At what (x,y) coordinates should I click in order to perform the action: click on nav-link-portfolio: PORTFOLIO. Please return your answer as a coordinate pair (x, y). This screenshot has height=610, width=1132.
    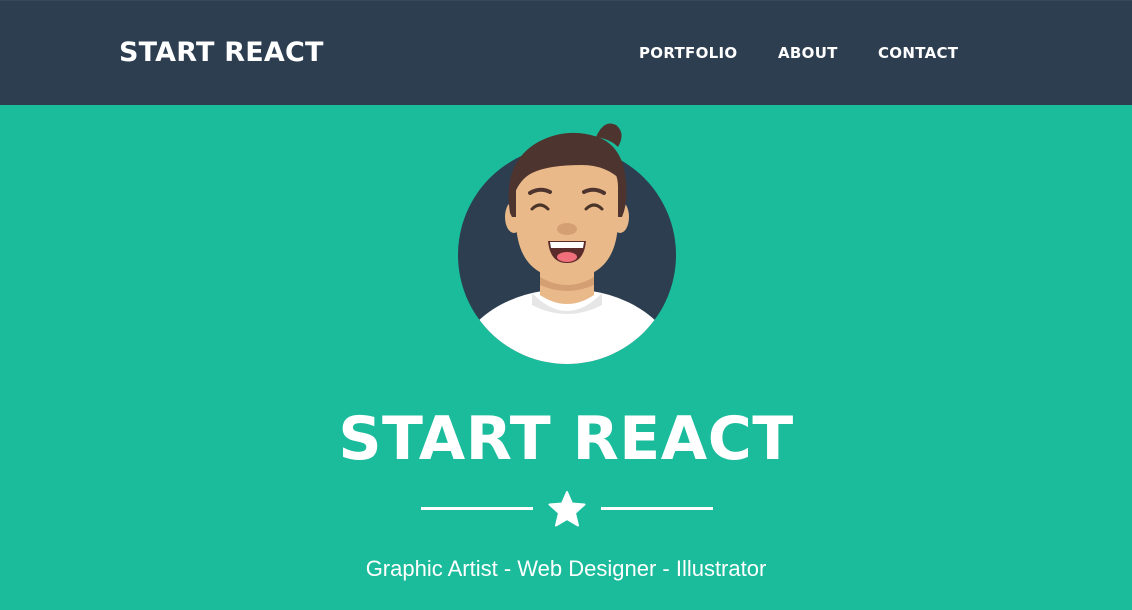
    Looking at the image, I should click on (688, 53).